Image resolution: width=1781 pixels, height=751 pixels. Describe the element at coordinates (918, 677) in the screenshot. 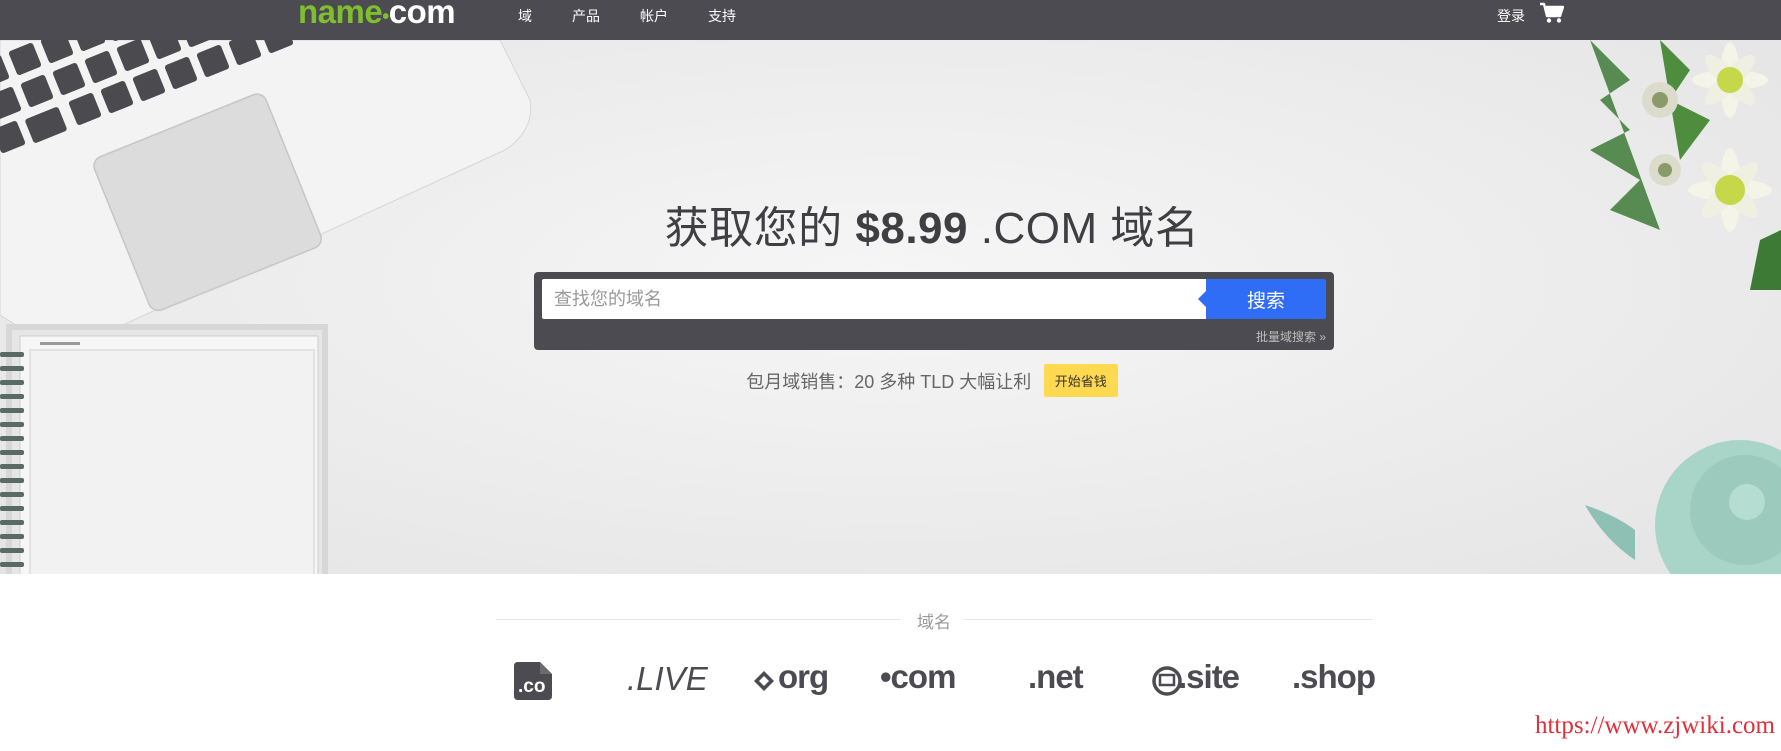

I see `tld-com: •com` at that location.